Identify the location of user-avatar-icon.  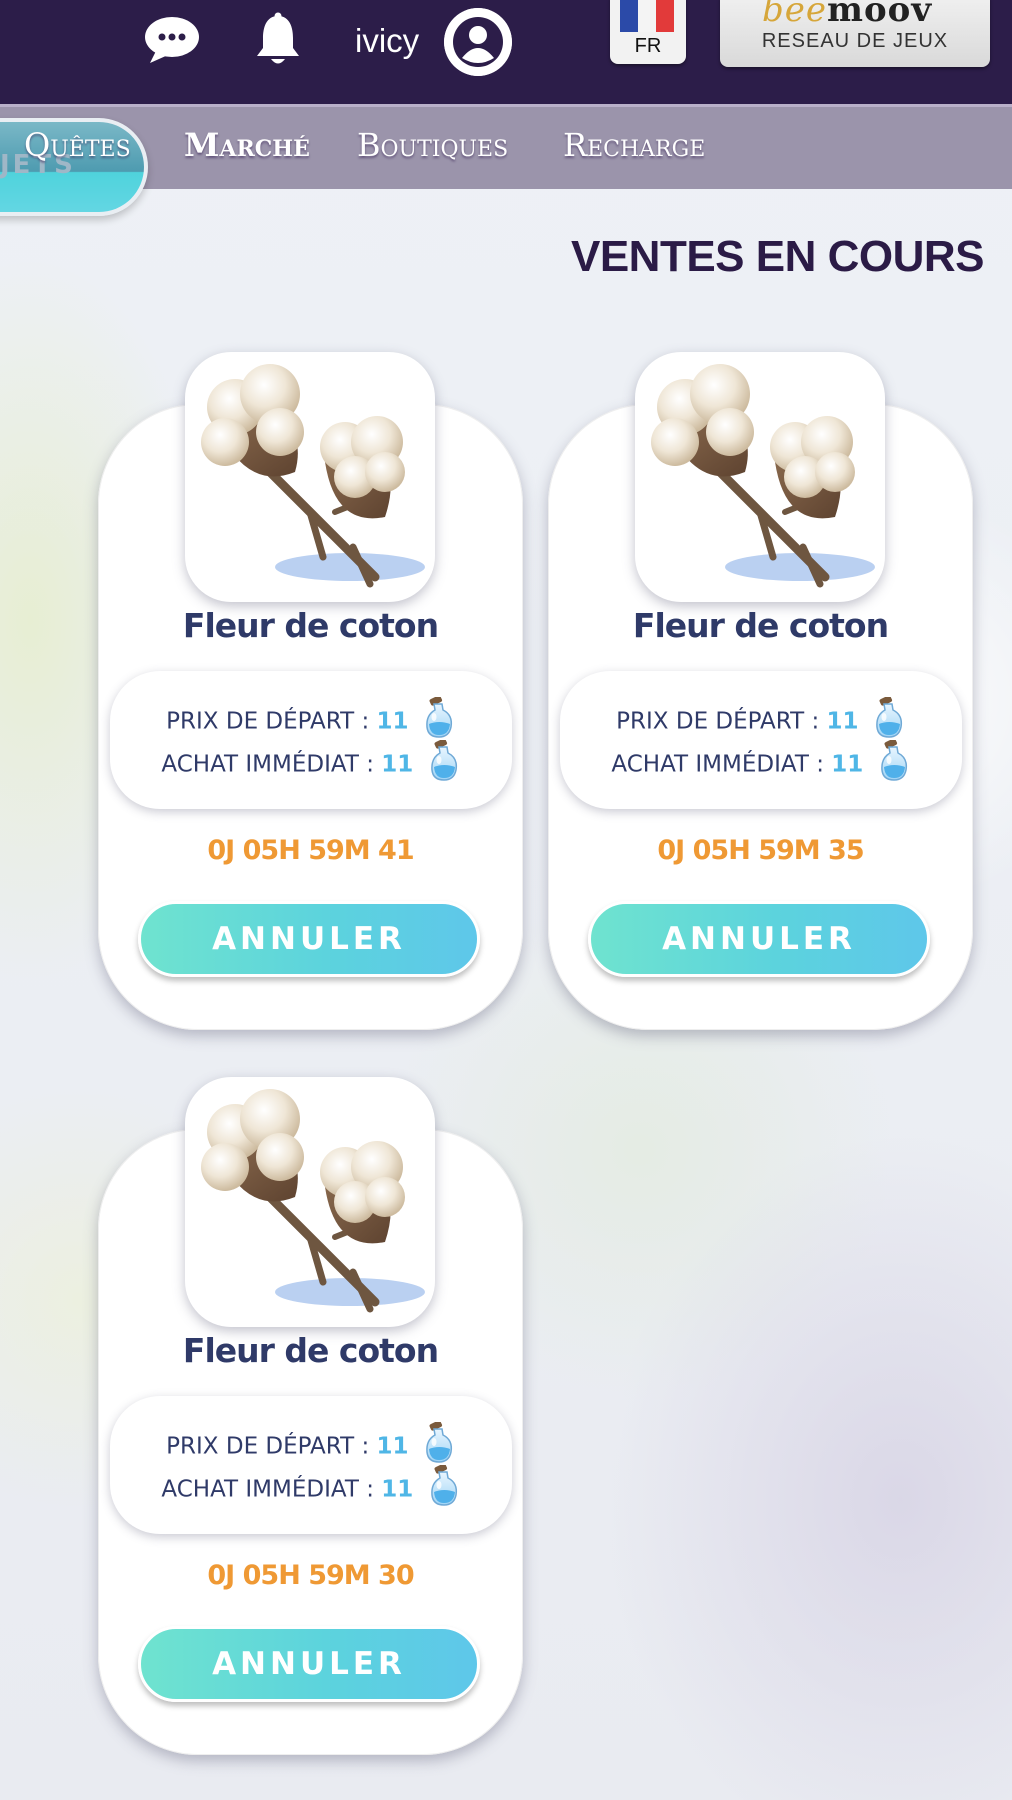
(478, 42).